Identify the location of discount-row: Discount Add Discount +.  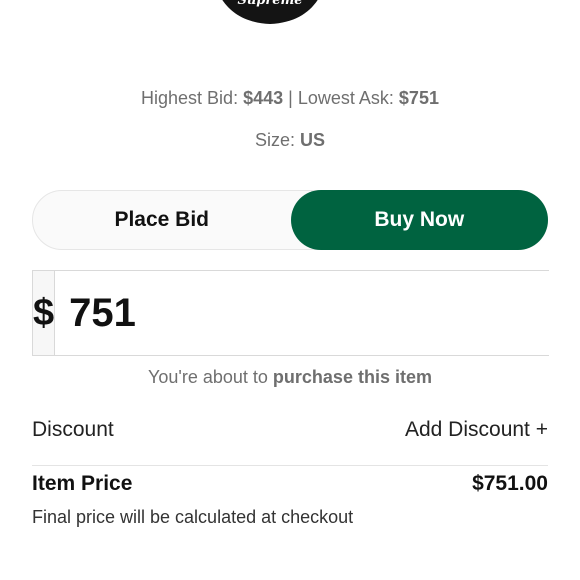
(290, 430).